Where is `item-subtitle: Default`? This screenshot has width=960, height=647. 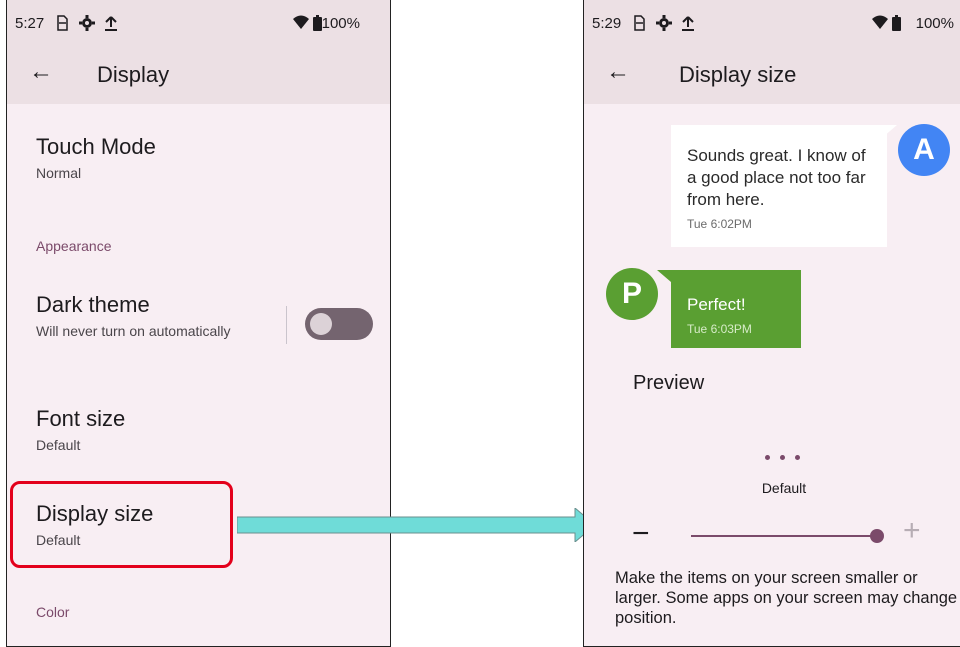 item-subtitle: Default is located at coordinates (58, 445).